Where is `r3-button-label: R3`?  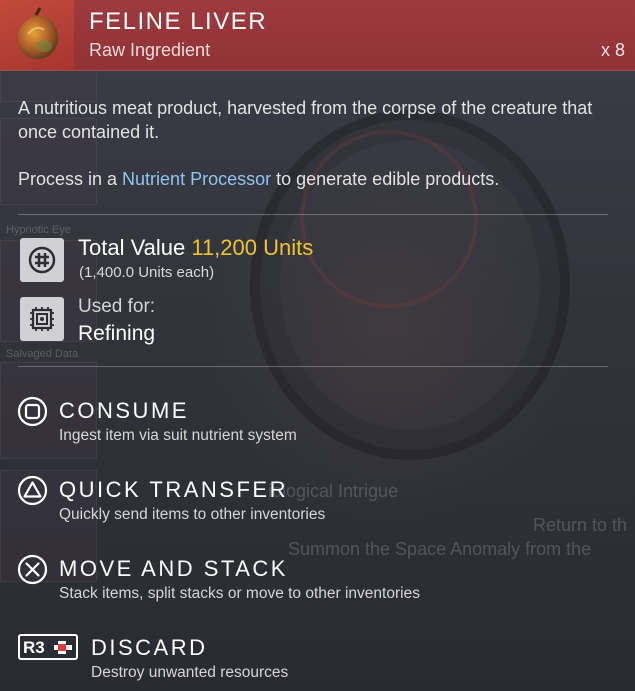 r3-button-label: R3 is located at coordinates (34, 647).